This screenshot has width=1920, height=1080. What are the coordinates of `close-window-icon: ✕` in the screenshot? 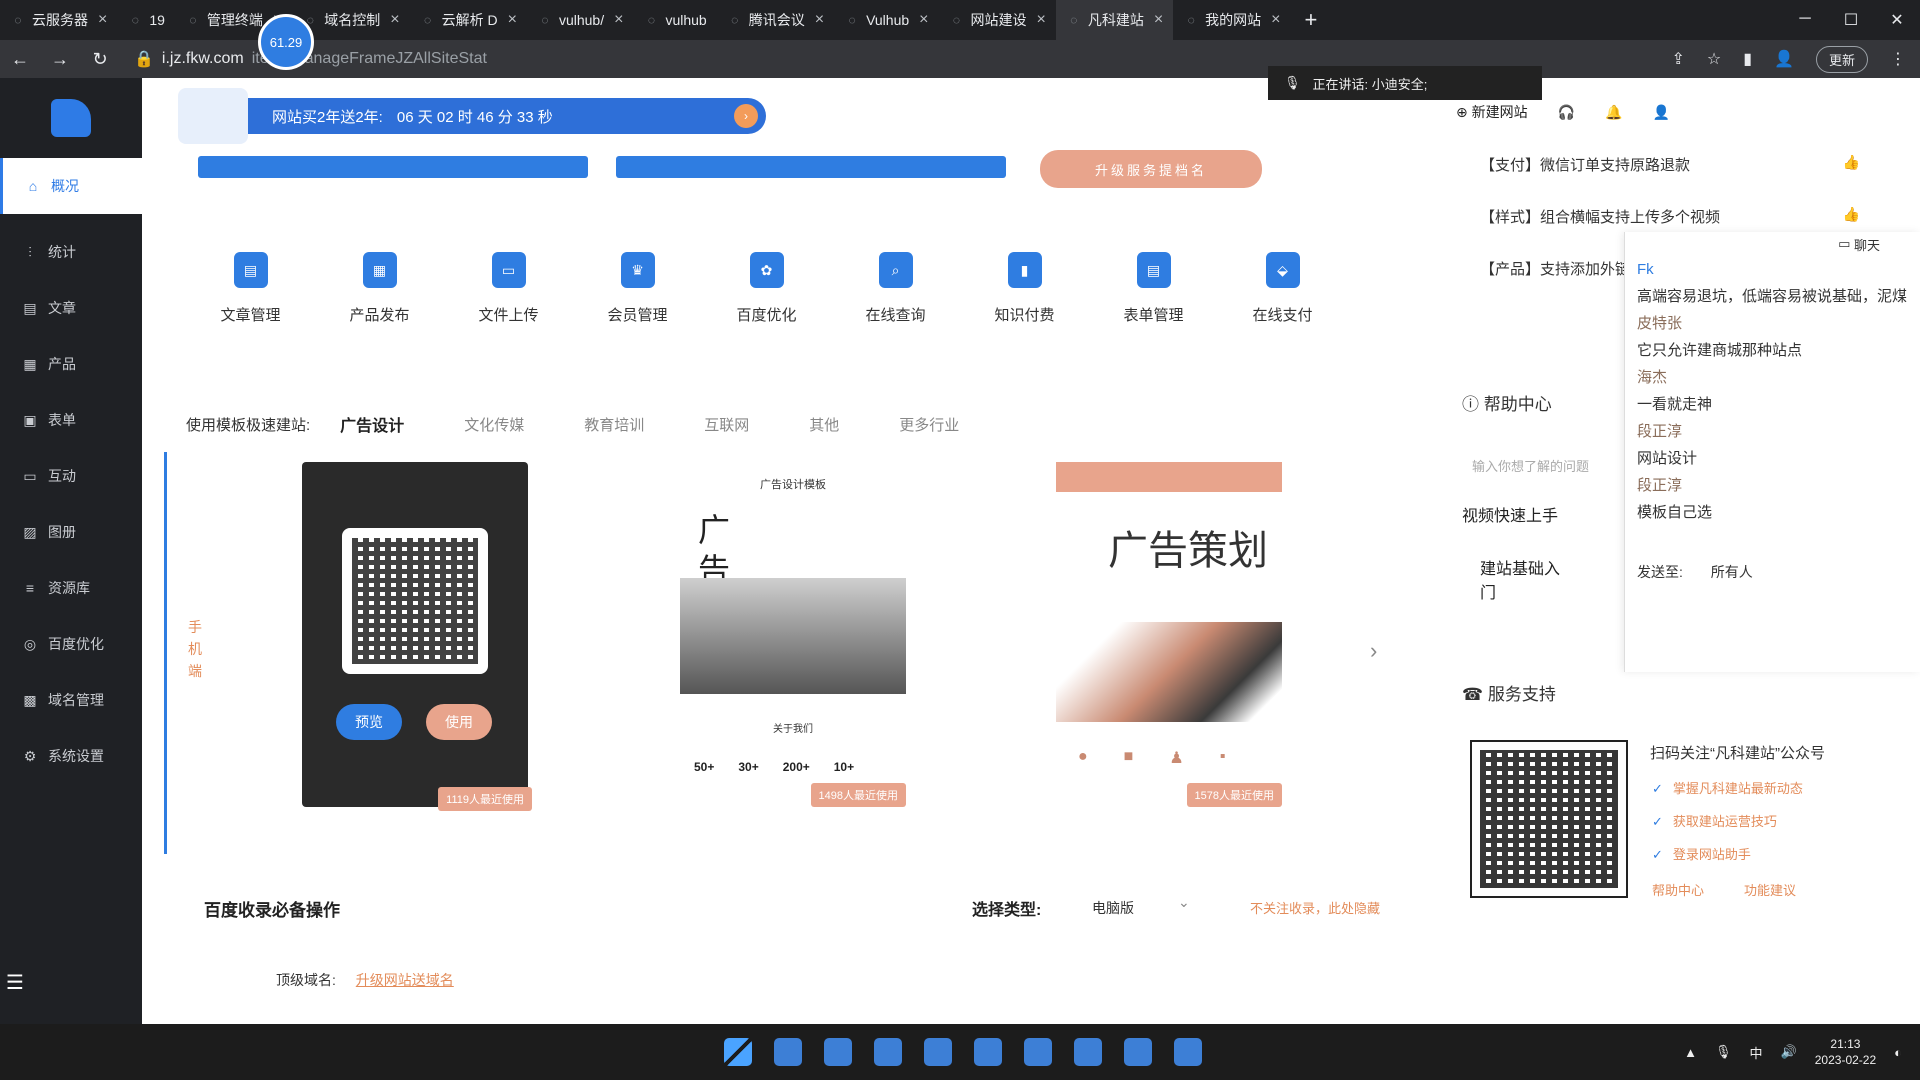 It's located at (1897, 20).